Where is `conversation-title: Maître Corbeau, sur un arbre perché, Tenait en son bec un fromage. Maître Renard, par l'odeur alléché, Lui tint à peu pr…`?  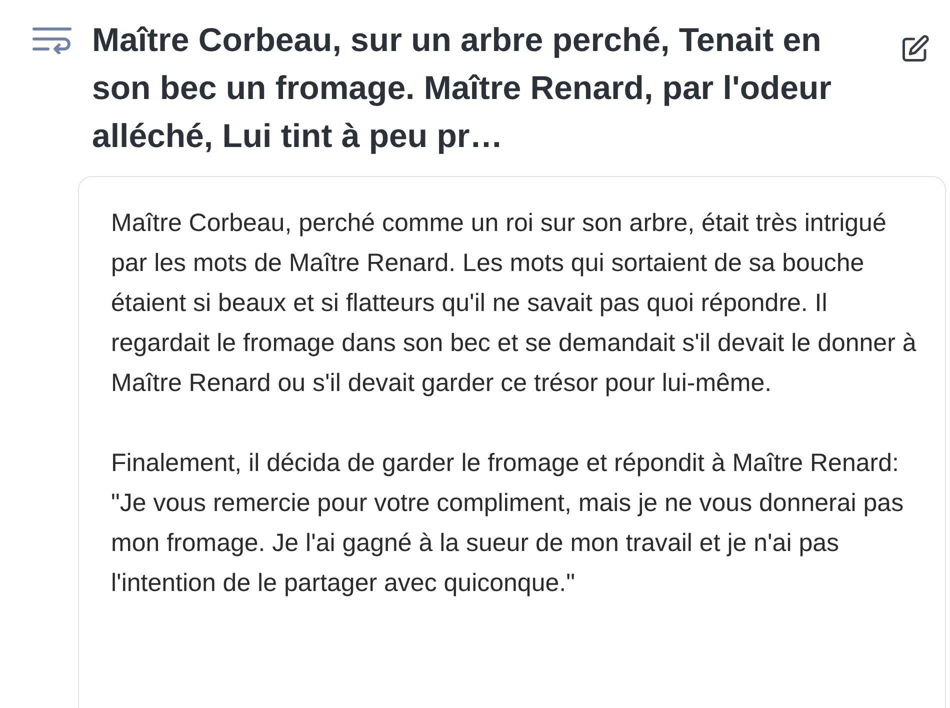 conversation-title: Maître Corbeau, sur un arbre perché, Tenait en son bec un fromage. Maître Renard, par l'odeur alléché, Lui tint à peu pr… is located at coordinates (462, 88).